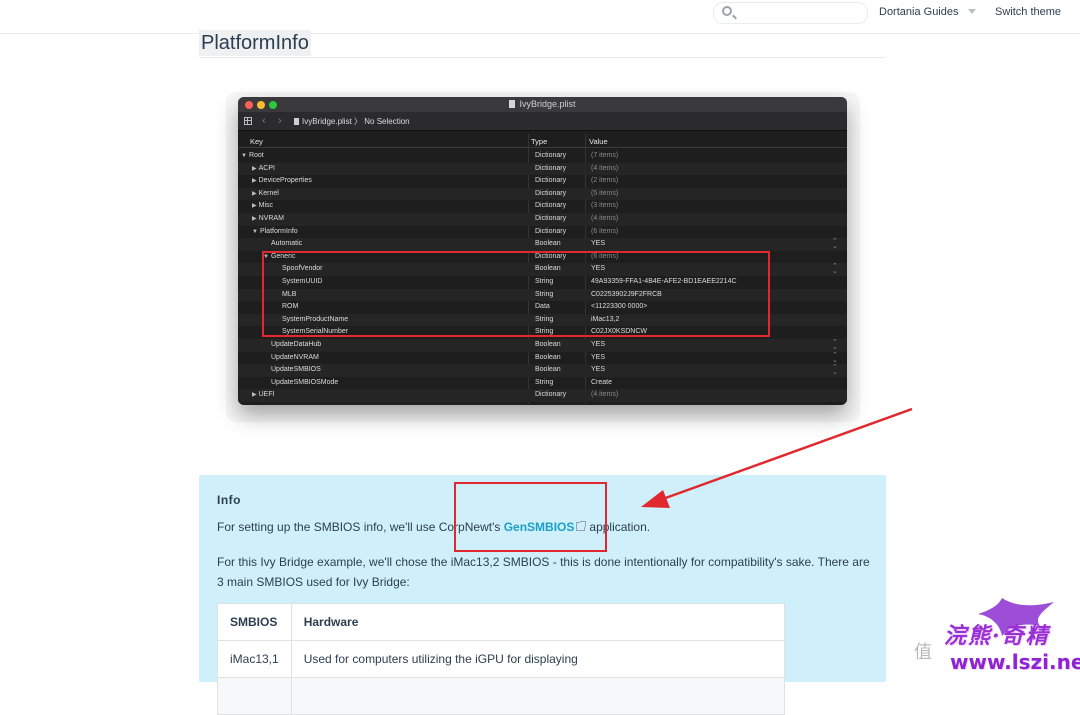  Describe the element at coordinates (278, 231) in the screenshot. I see `plist-key-text: PlatformInfo` at that location.